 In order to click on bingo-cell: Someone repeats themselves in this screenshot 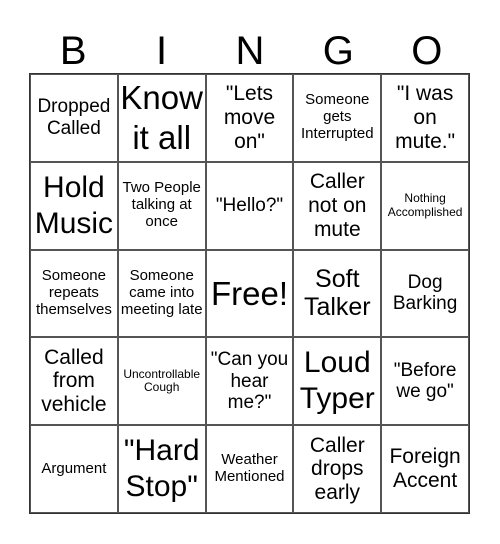, I will do `click(74, 293)`.